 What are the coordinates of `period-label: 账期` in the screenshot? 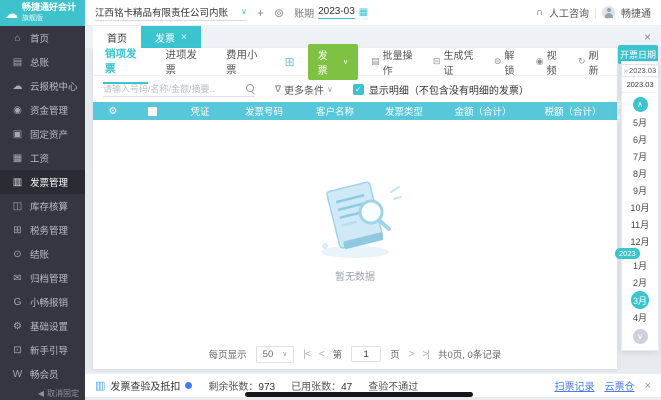 It's located at (304, 14).